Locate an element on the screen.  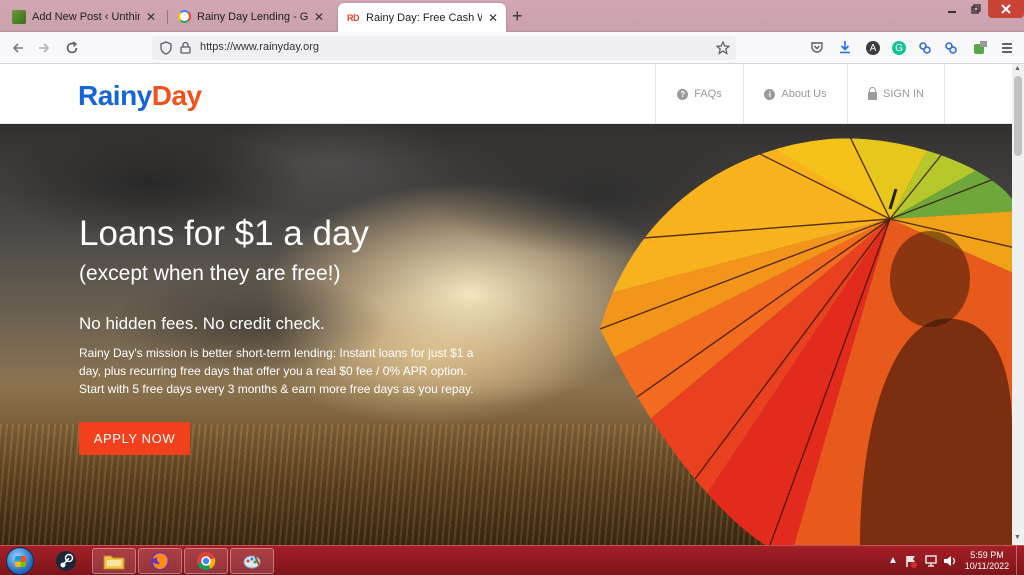
tab-google-search: Rainy Day Lending - Google Sea ✕ is located at coordinates (251, 16).